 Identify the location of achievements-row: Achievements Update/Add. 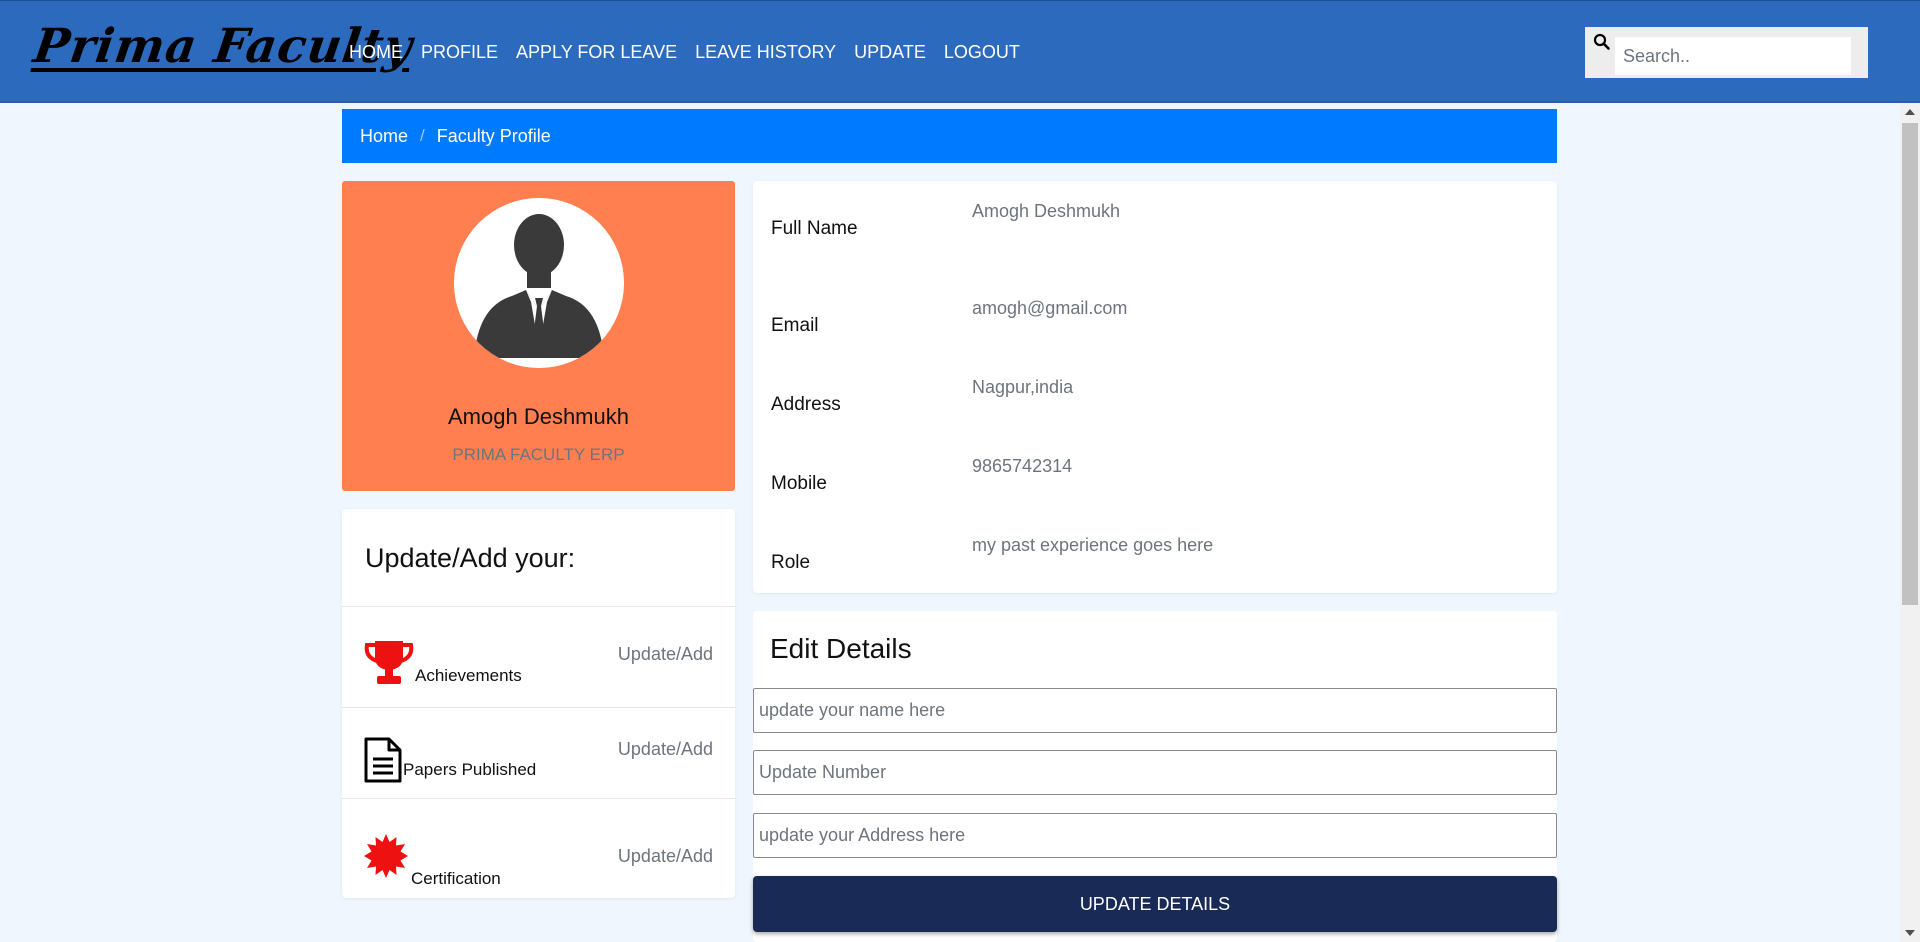
(538, 657).